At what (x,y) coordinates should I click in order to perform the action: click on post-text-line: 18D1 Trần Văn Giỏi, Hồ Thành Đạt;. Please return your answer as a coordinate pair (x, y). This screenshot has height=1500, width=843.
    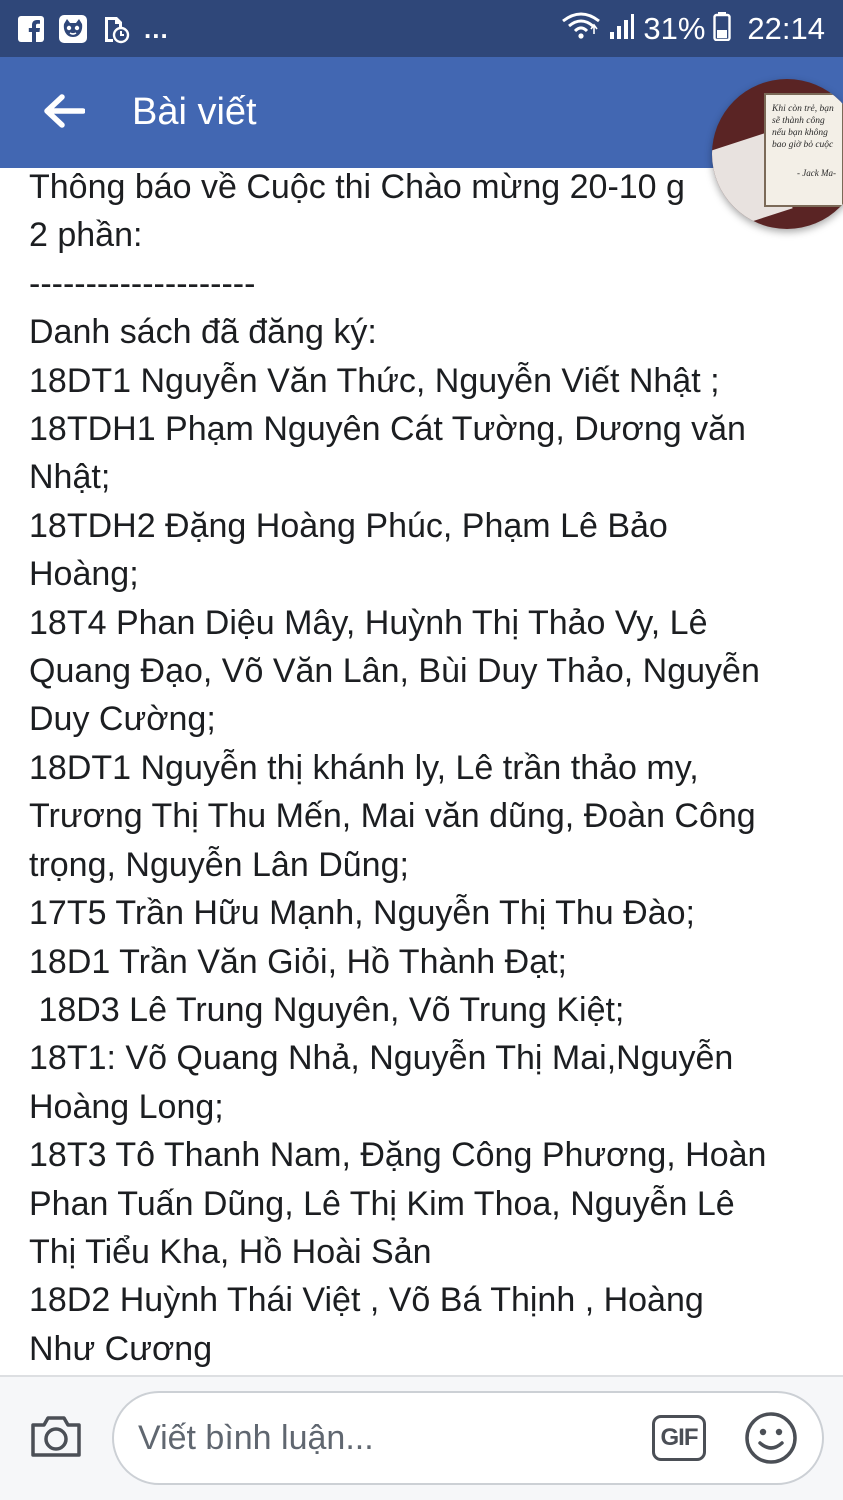
    Looking at the image, I should click on (298, 961).